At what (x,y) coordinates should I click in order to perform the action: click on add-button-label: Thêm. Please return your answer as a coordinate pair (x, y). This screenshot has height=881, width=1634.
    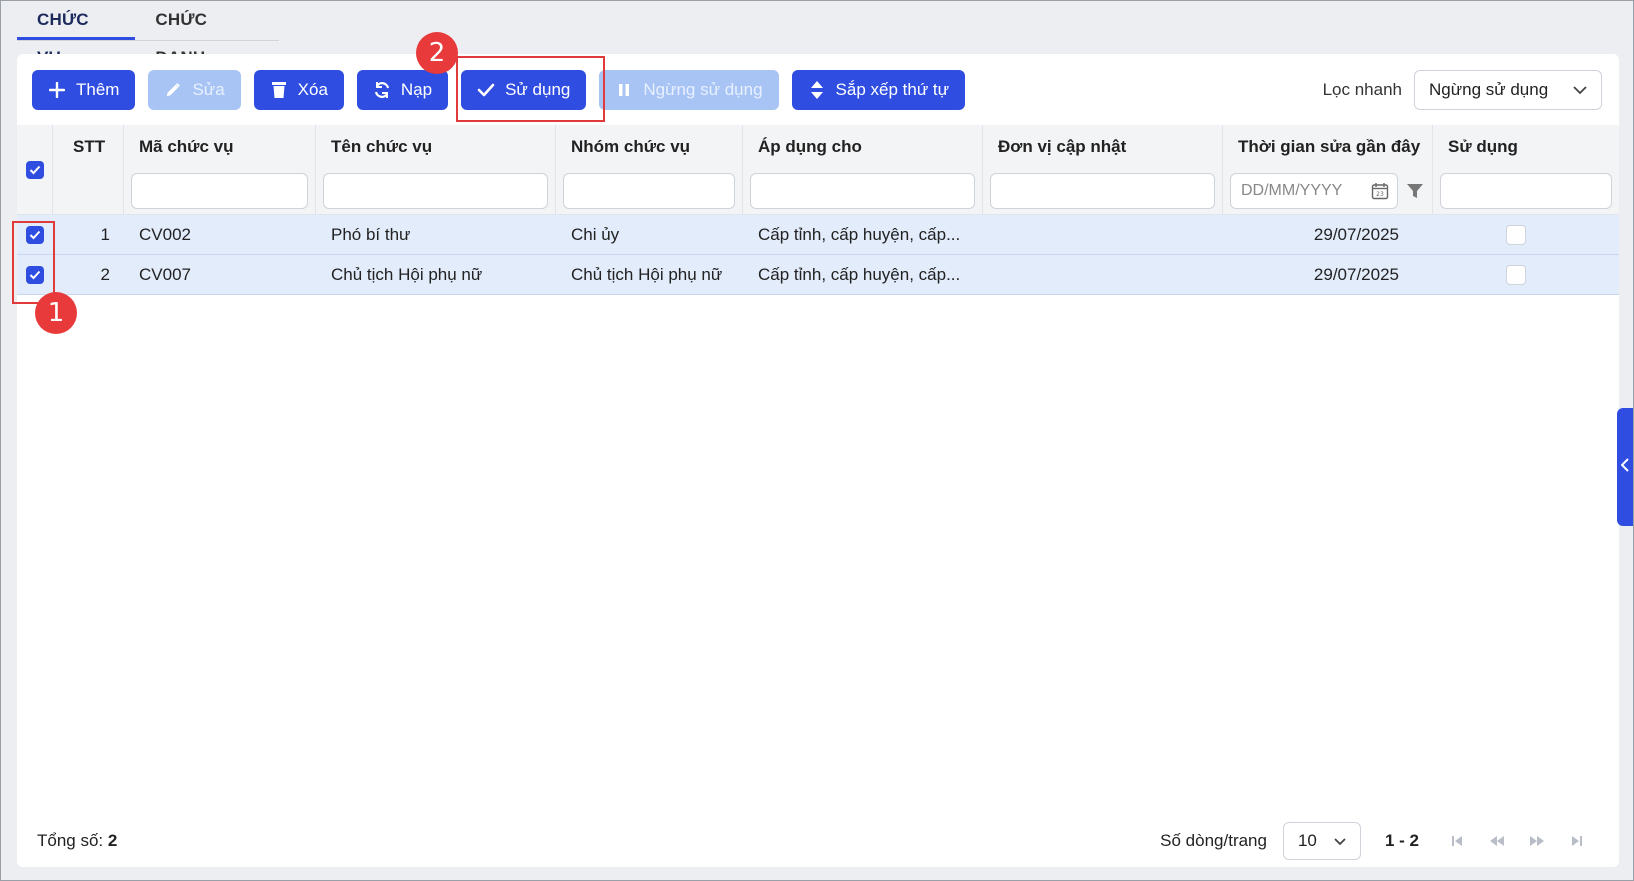
    Looking at the image, I should click on (98, 89).